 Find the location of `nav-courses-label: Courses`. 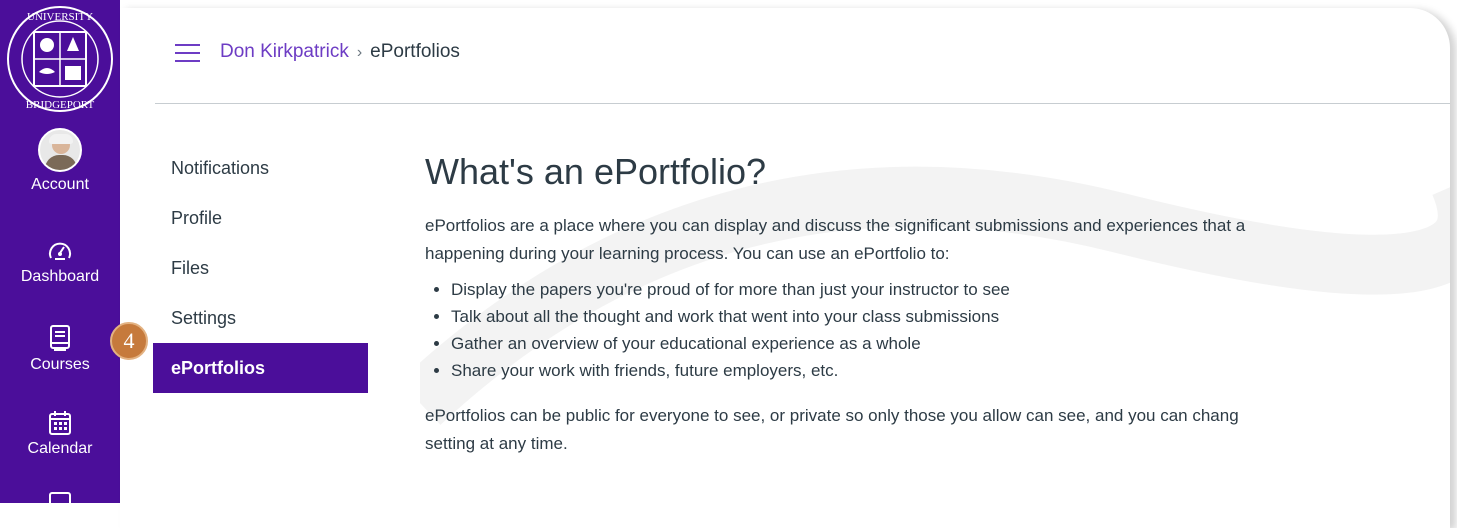

nav-courses-label: Courses is located at coordinates (60, 364).